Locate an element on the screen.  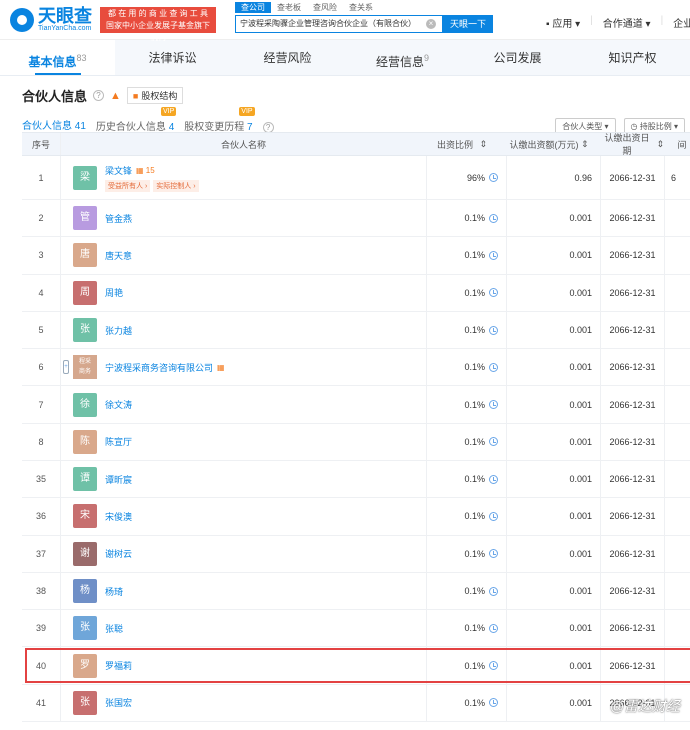
table-row: 37 谢谢树云 0.1% 0.001 2066-12-31 is located at coordinates (356, 554).